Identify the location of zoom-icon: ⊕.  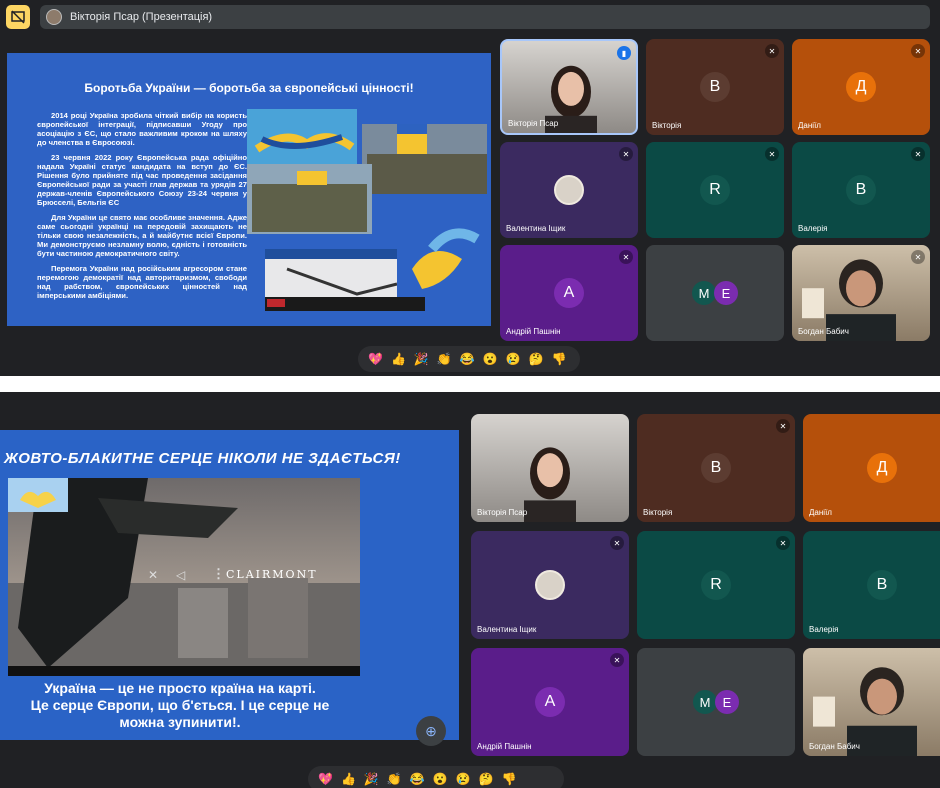
(431, 730).